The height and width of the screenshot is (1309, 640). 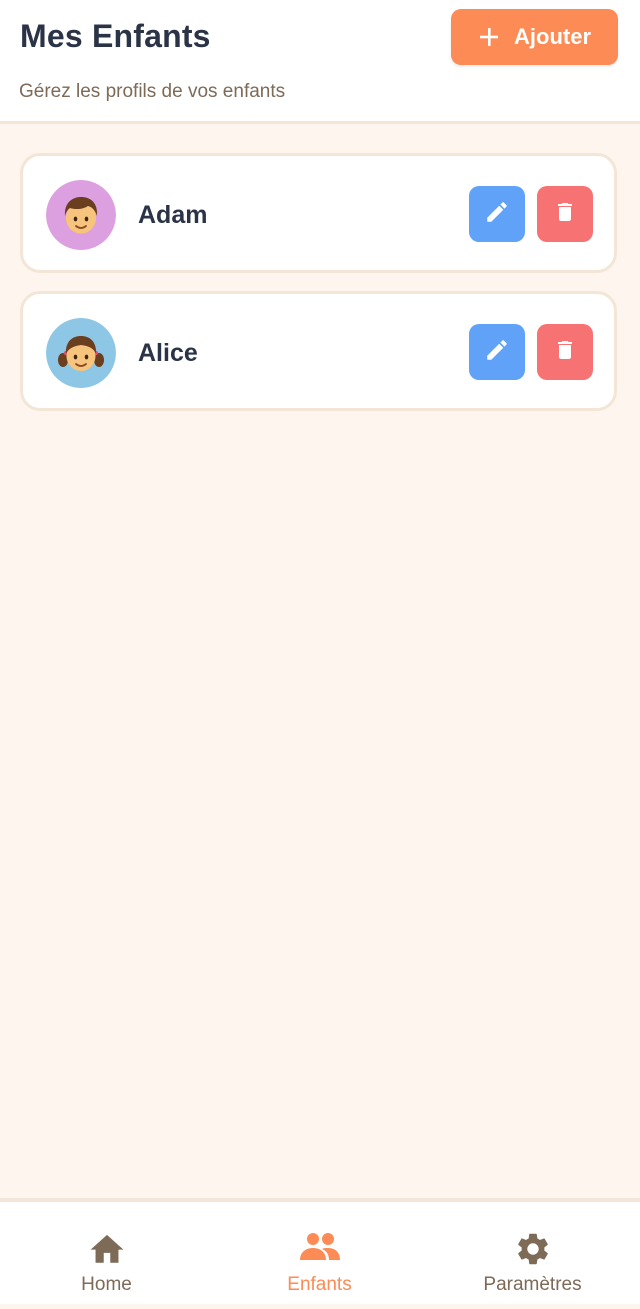 I want to click on child-name: Alice, so click(x=168, y=353).